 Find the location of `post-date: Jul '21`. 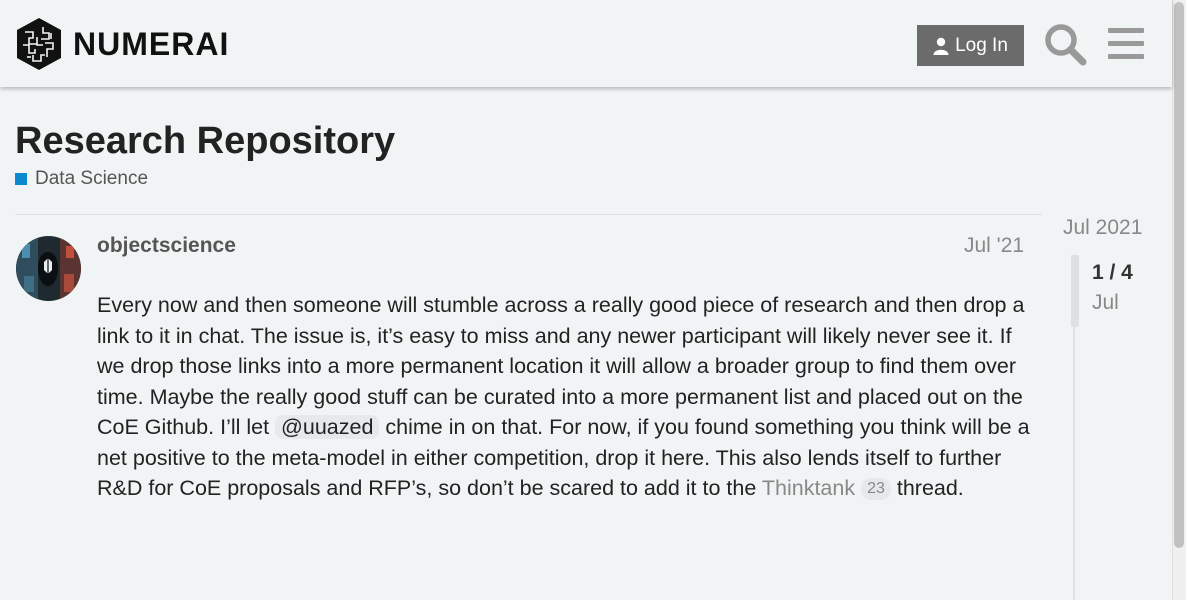

post-date: Jul '21 is located at coordinates (994, 246).